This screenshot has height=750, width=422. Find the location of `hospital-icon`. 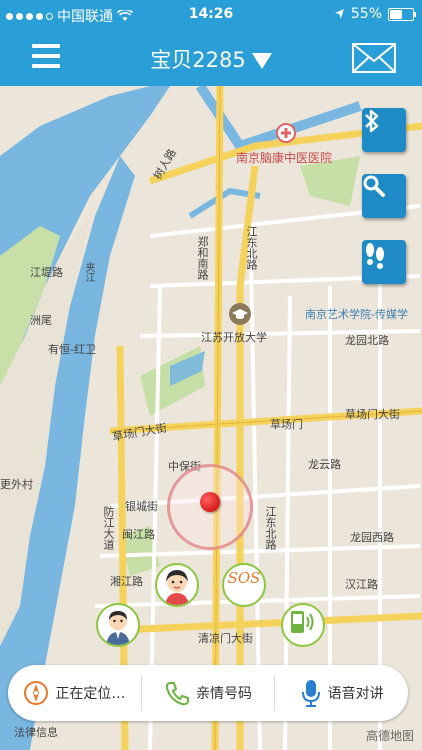

hospital-icon is located at coordinates (286, 133).